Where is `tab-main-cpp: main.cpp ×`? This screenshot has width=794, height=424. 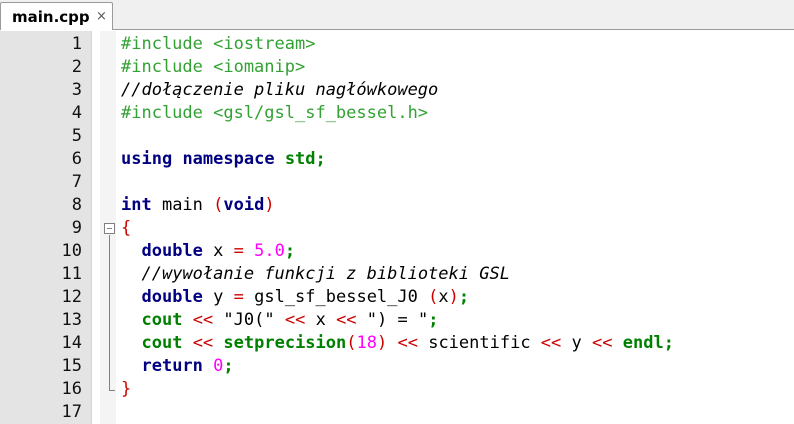 tab-main-cpp: main.cpp × is located at coordinates (56, 16).